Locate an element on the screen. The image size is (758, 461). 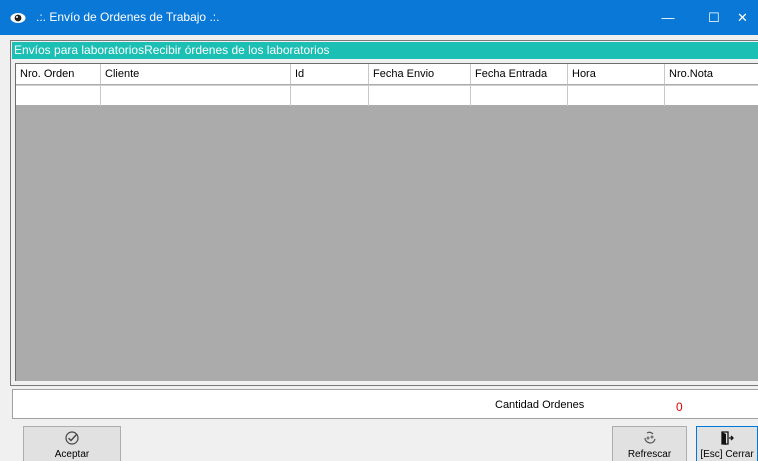
aceptar-label: Aceptar is located at coordinates (72, 454).